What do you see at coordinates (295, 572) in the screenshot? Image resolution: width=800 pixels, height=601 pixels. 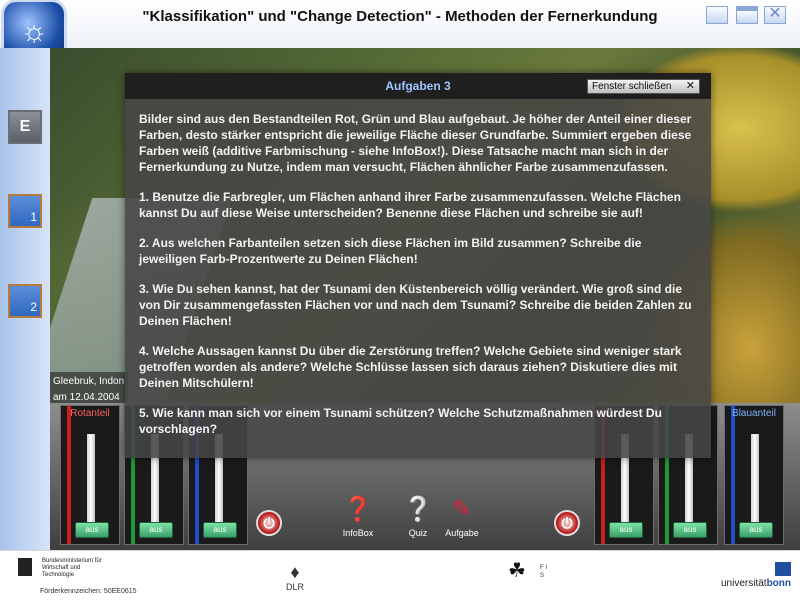 I see `dlr-icon: ♦` at bounding box center [295, 572].